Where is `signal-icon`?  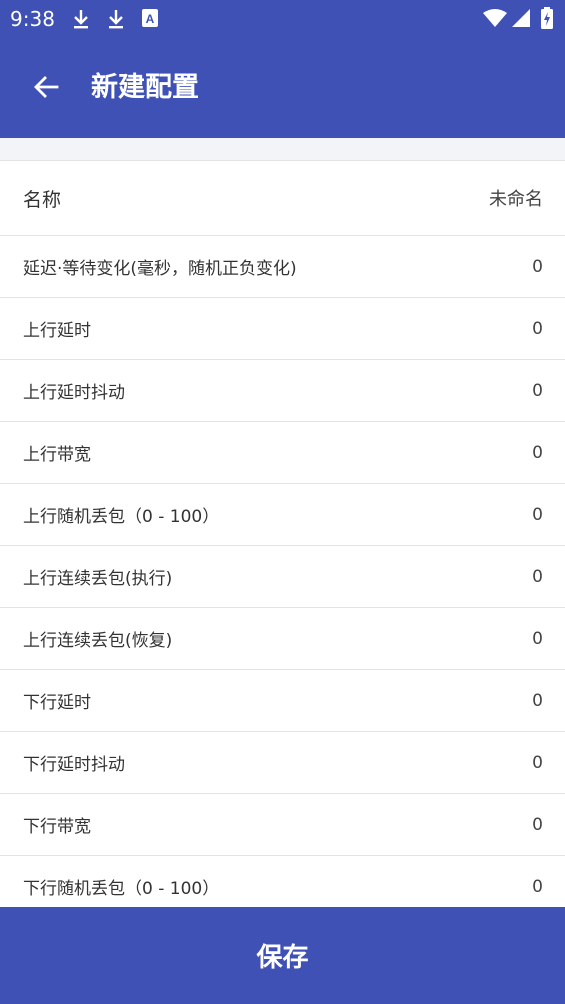
signal-icon is located at coordinates (521, 20).